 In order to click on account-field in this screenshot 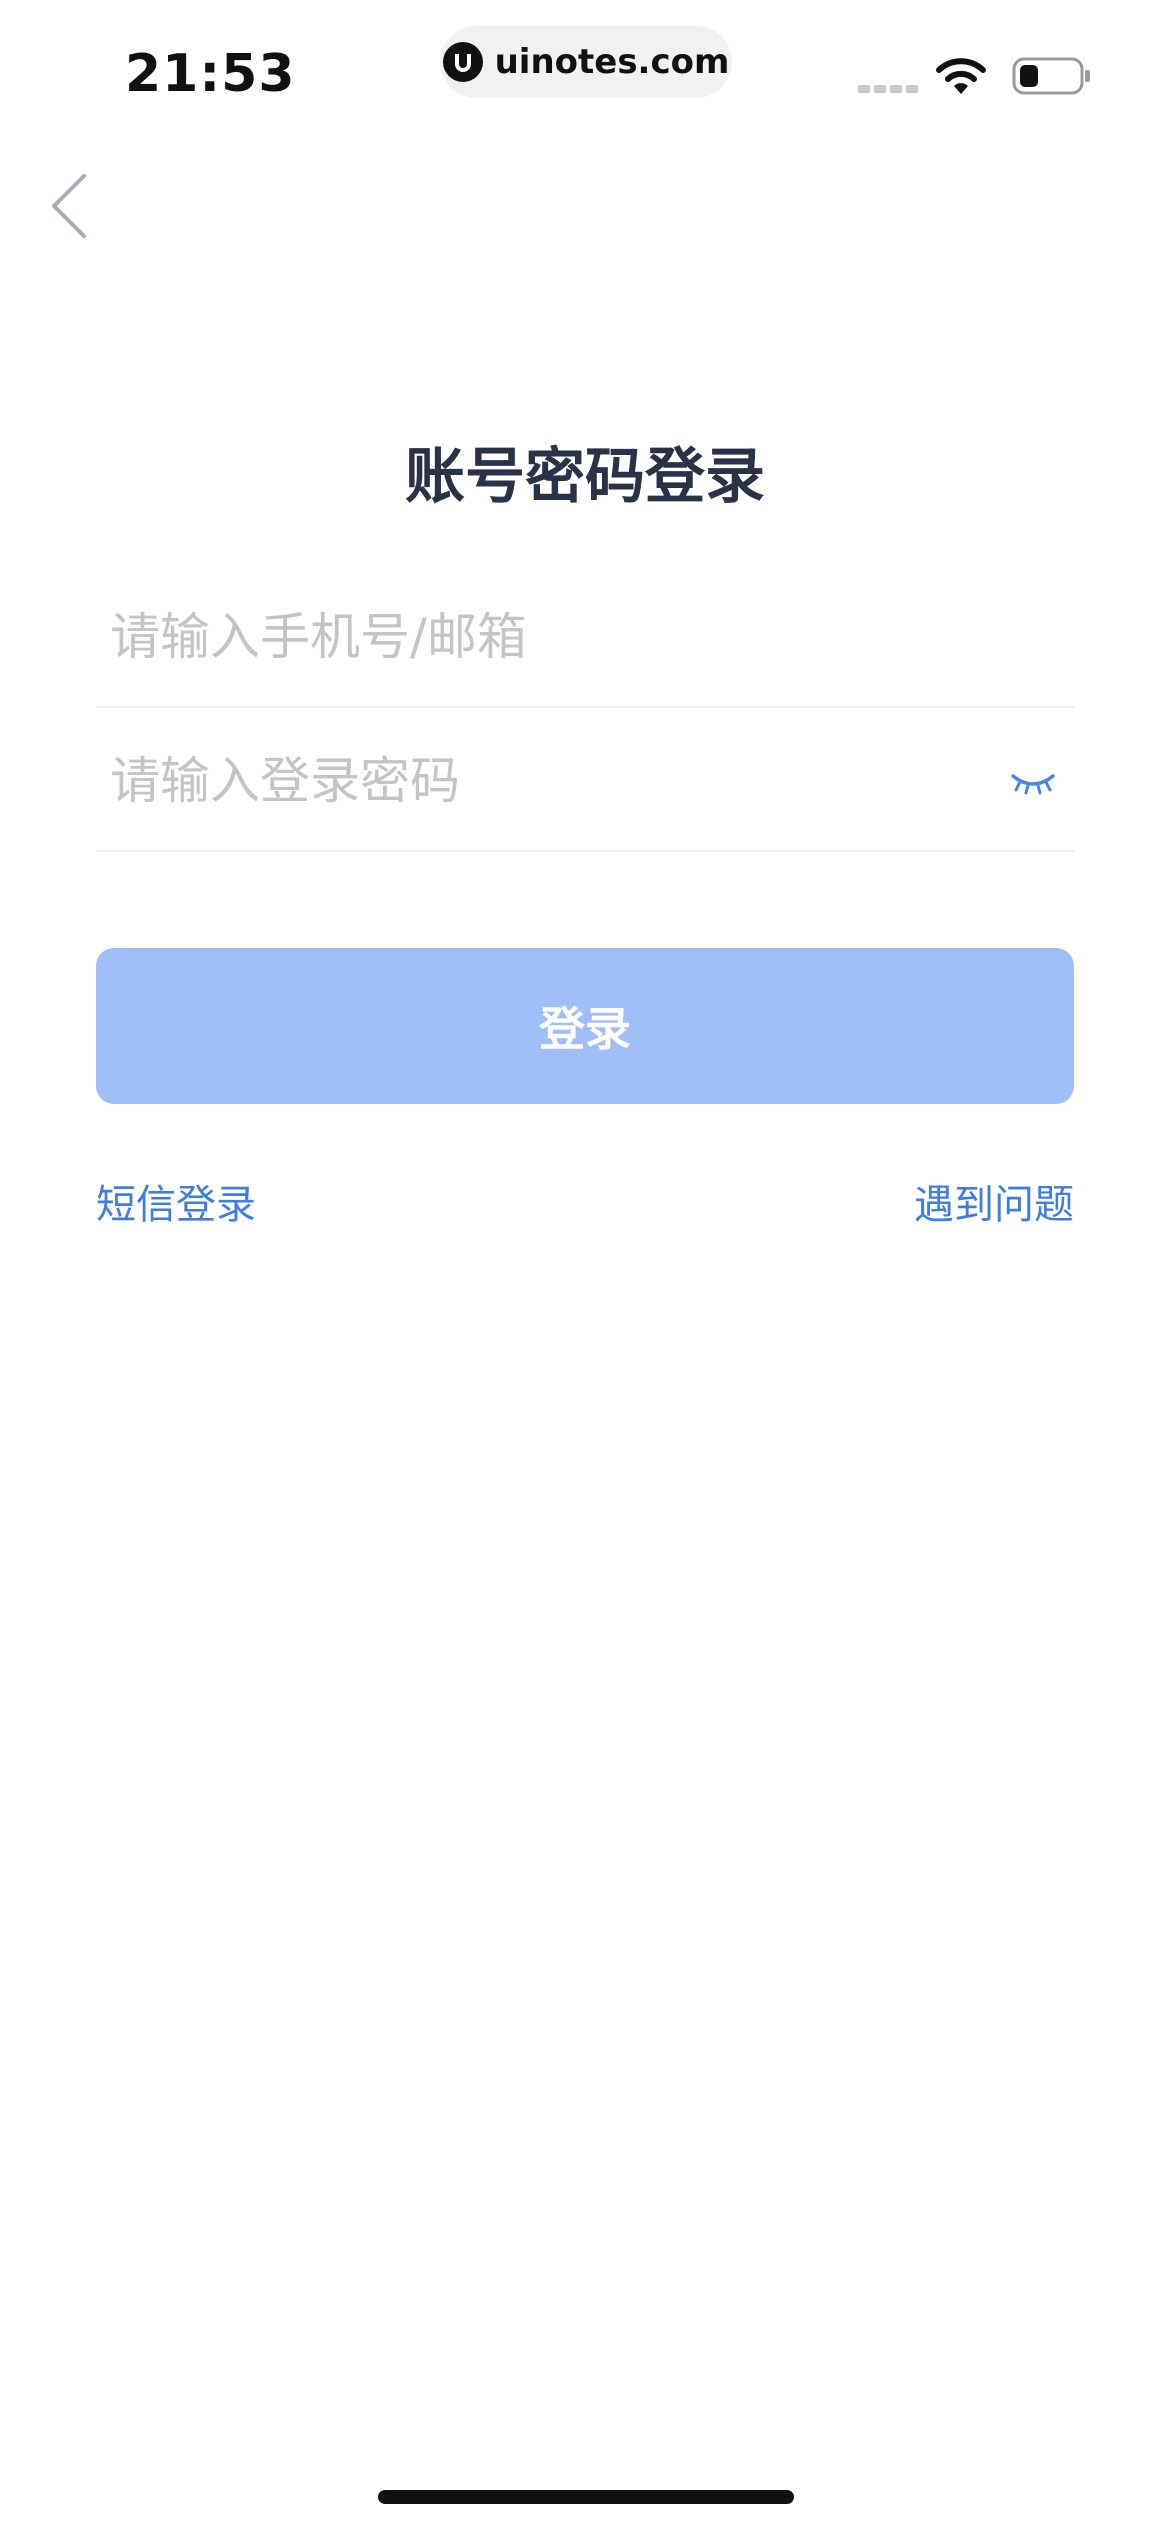, I will do `click(585, 638)`.